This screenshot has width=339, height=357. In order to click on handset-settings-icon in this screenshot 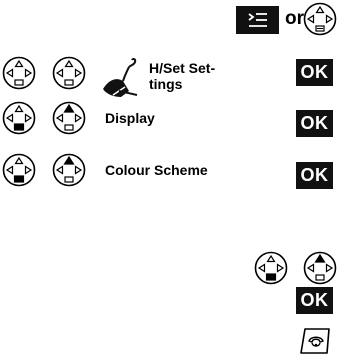, I will do `click(120, 77)`.